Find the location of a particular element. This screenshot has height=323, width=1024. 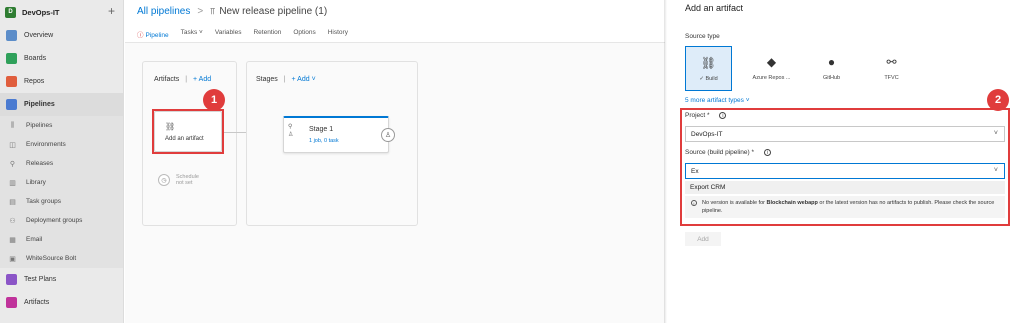

release-pipeline-icon: ⫪ is located at coordinates (213, 11).